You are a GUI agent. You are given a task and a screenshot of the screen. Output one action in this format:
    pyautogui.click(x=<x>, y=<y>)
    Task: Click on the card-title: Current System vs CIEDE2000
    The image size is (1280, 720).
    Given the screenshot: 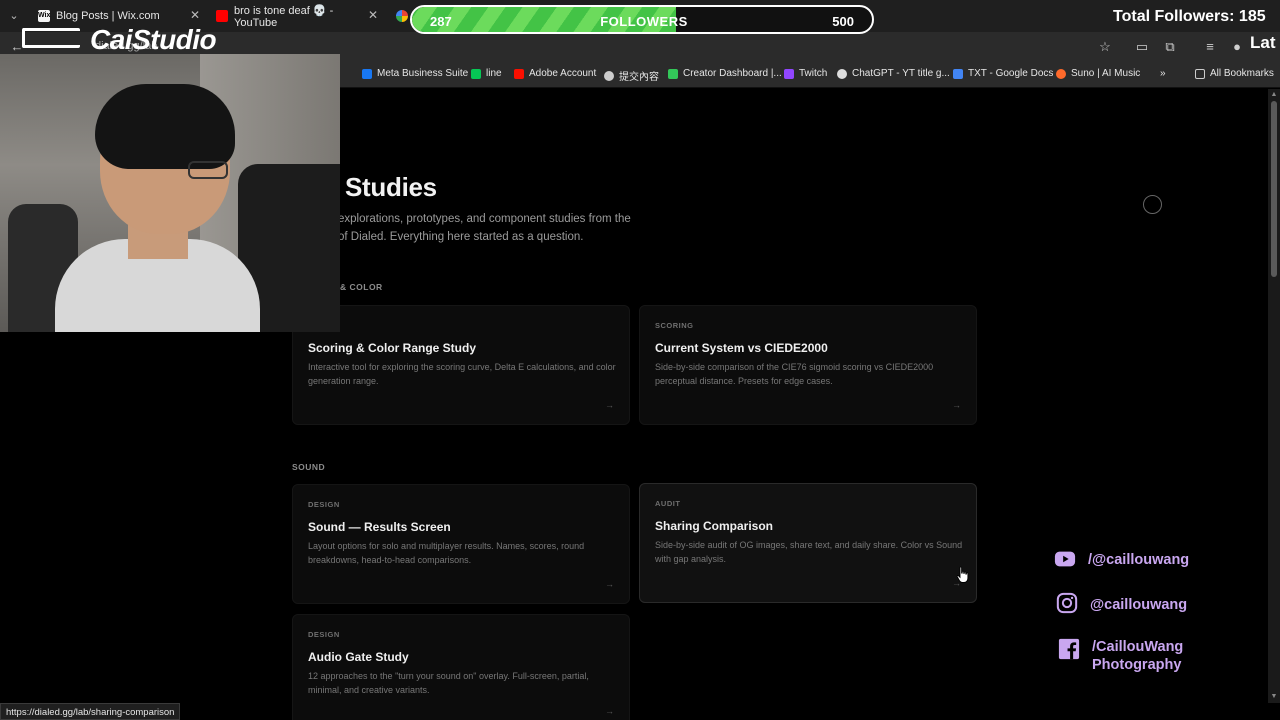 What is the action you would take?
    pyautogui.click(x=741, y=348)
    